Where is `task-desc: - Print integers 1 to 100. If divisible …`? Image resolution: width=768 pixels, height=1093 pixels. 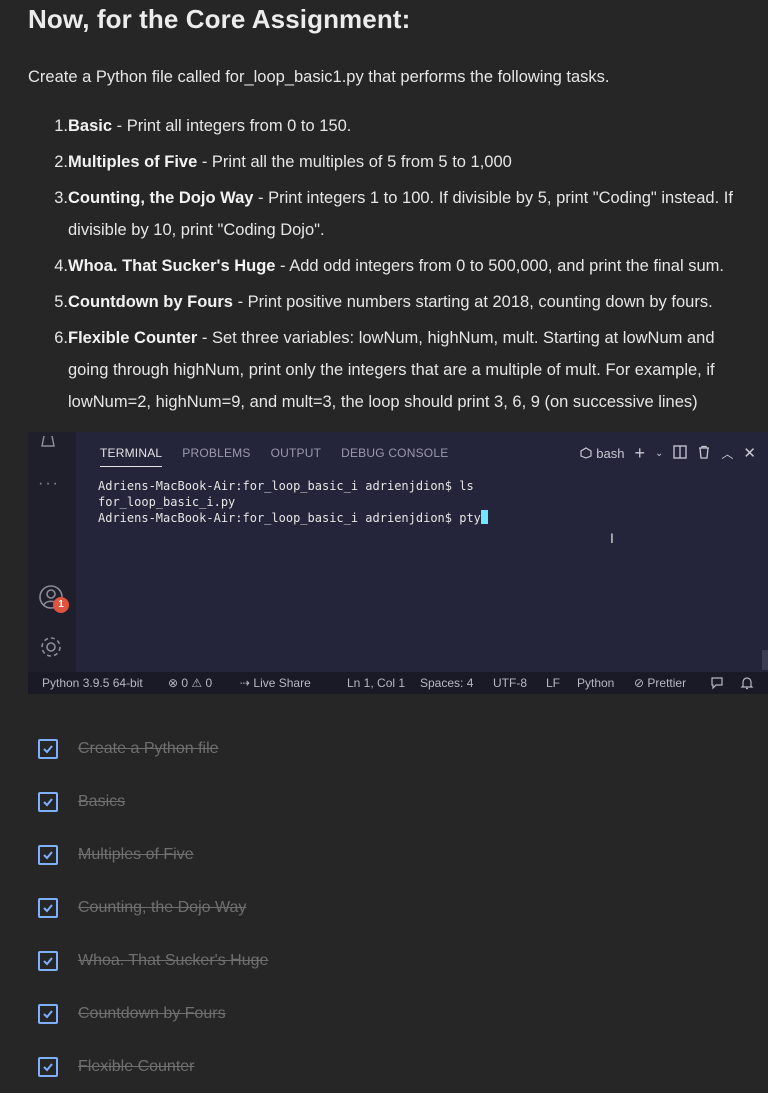 task-desc: - Print integers 1 to 100. If divisible … is located at coordinates (493, 198).